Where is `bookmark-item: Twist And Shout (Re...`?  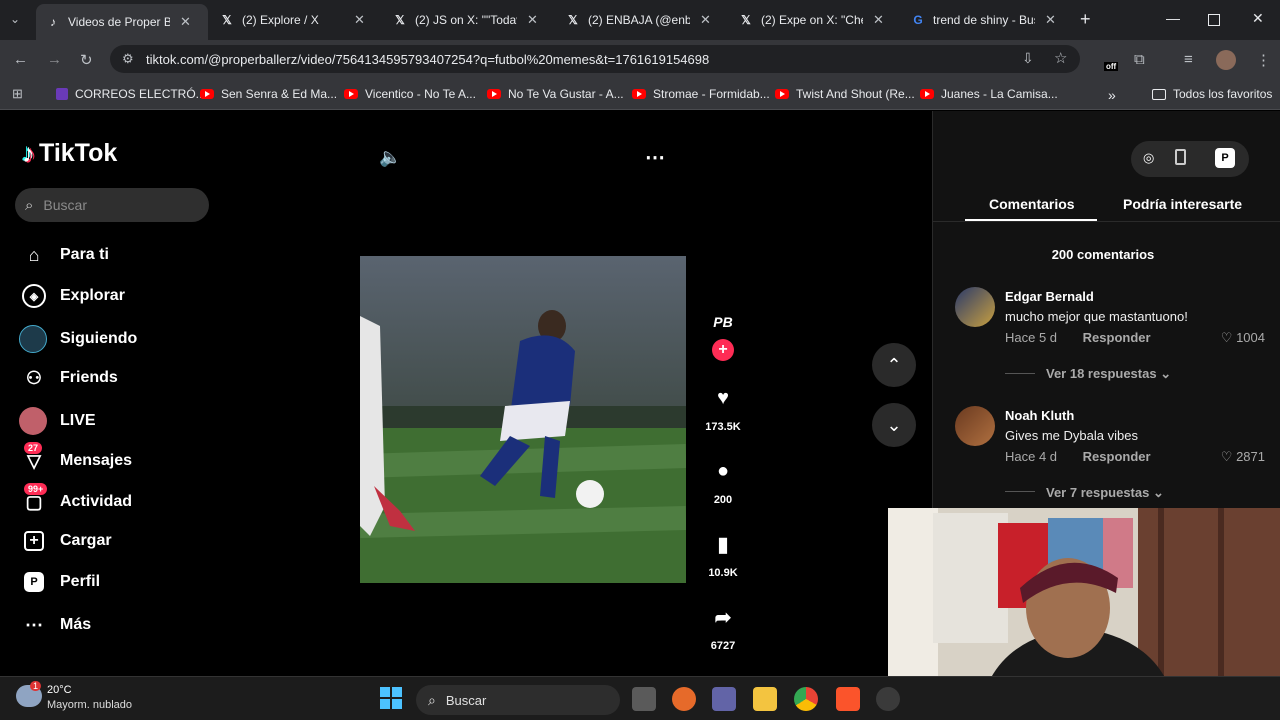
bookmark-item: Twist And Shout (Re... is located at coordinates (845, 94).